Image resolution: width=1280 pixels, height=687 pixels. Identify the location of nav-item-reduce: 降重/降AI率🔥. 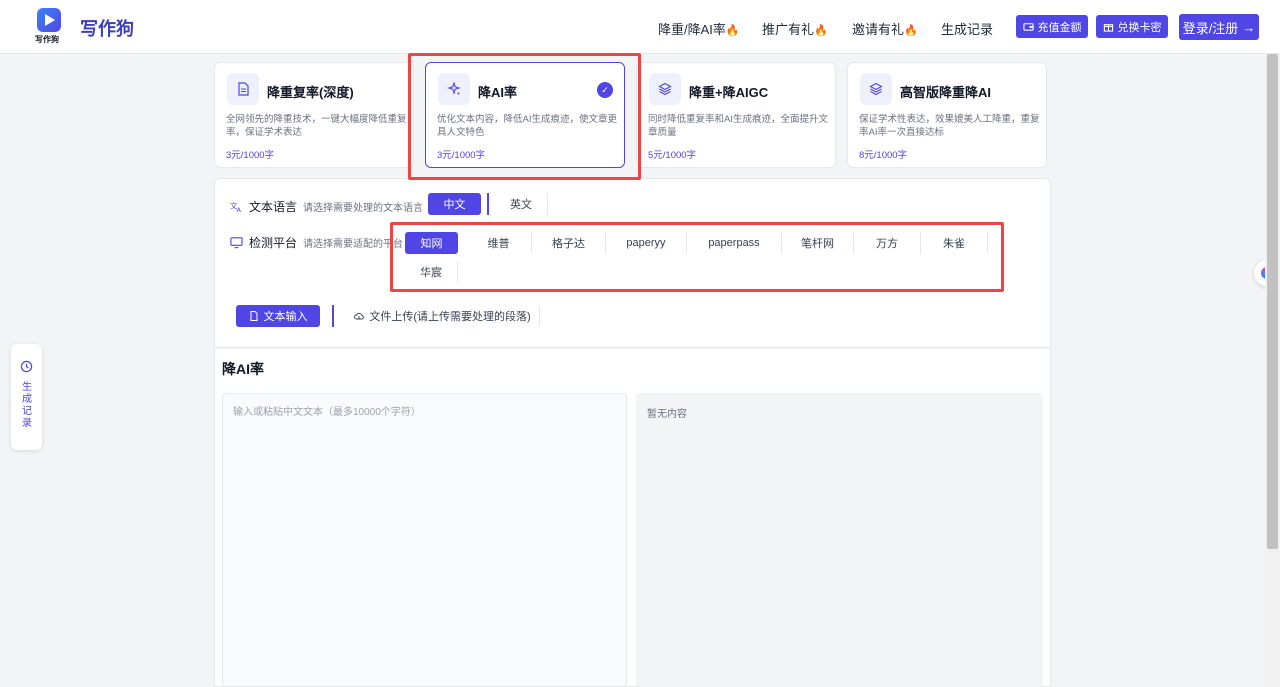
(699, 28).